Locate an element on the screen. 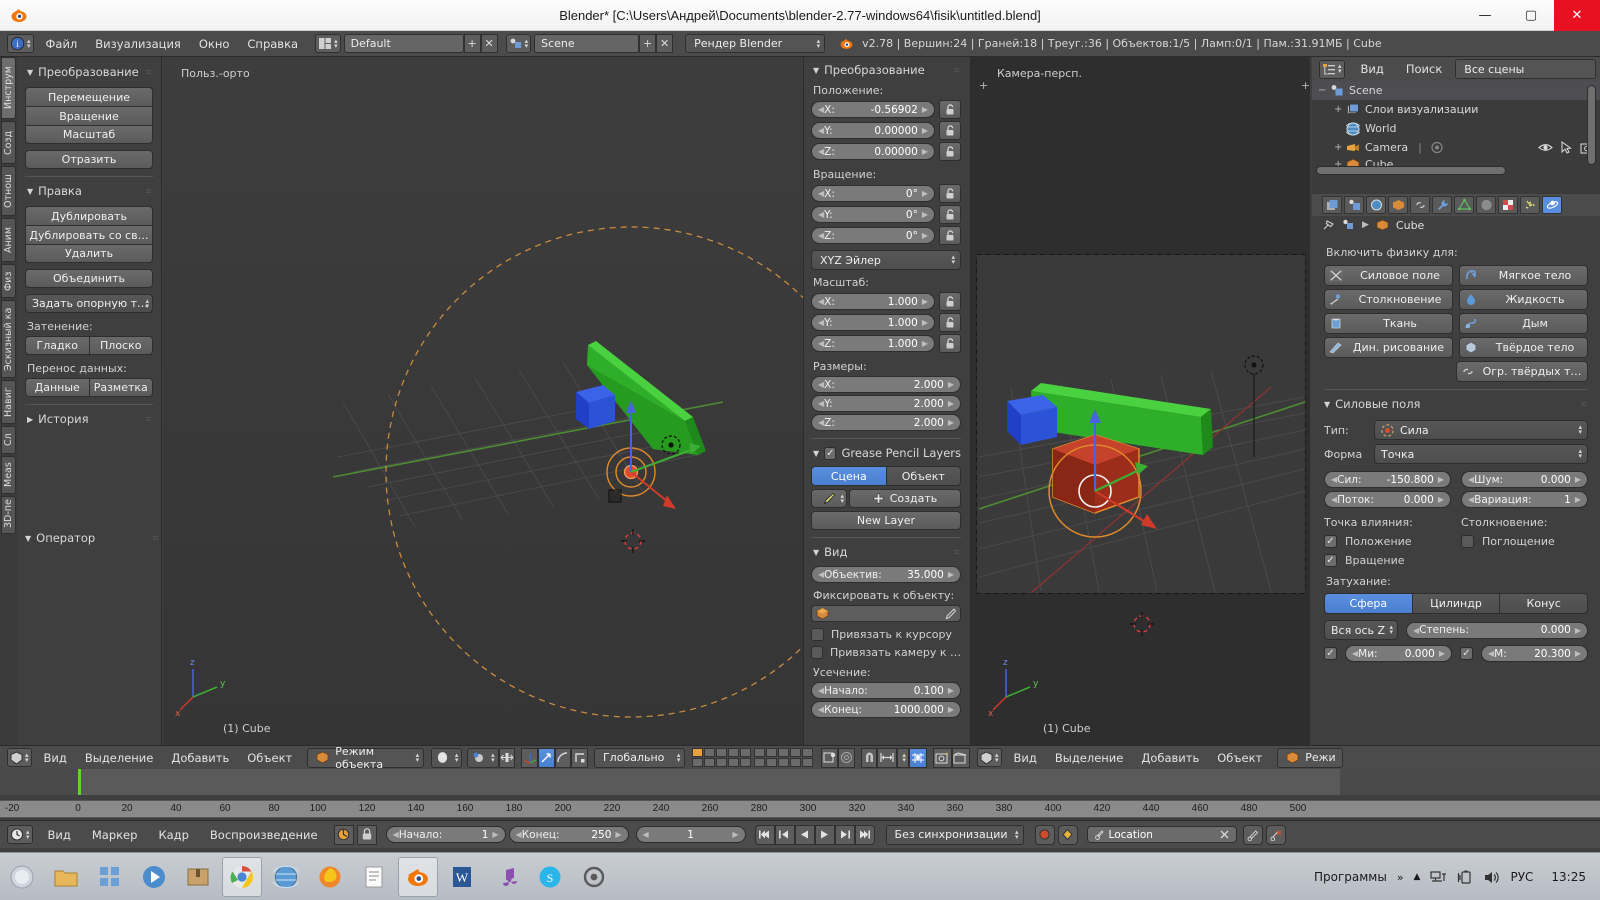 This screenshot has width=1600, height=900. lock-scale-x-button is located at coordinates (950, 301).